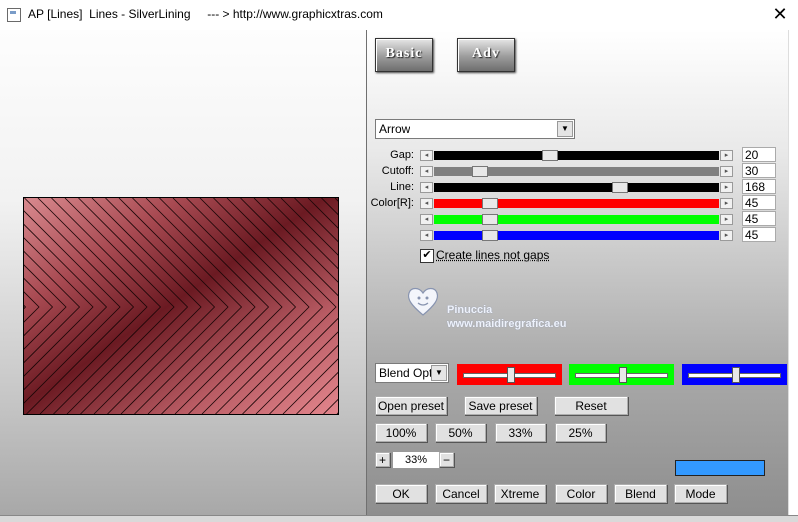 The width and height of the screenshot is (798, 522). I want to click on blend-options-select: Blend Optio ▼, so click(412, 373).